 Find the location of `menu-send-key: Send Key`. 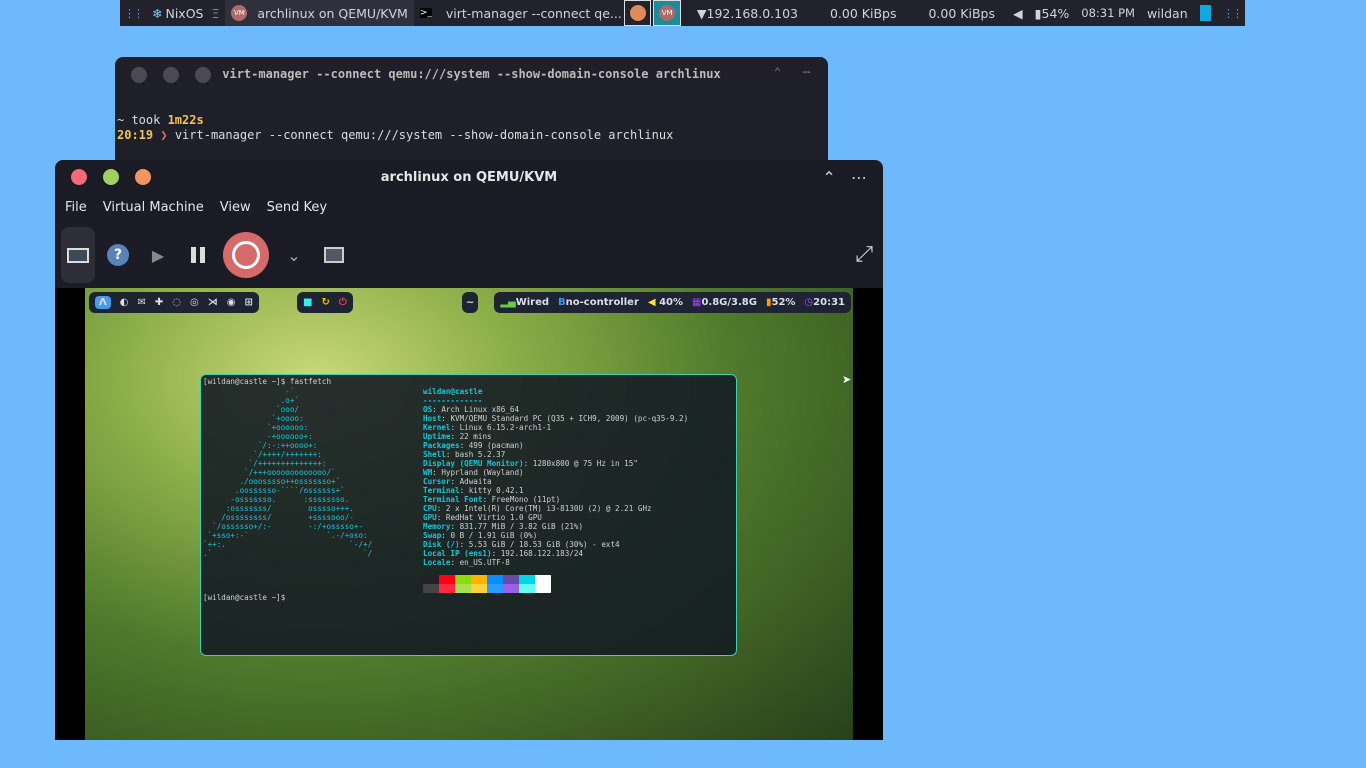

menu-send-key: Send Key is located at coordinates (297, 207).